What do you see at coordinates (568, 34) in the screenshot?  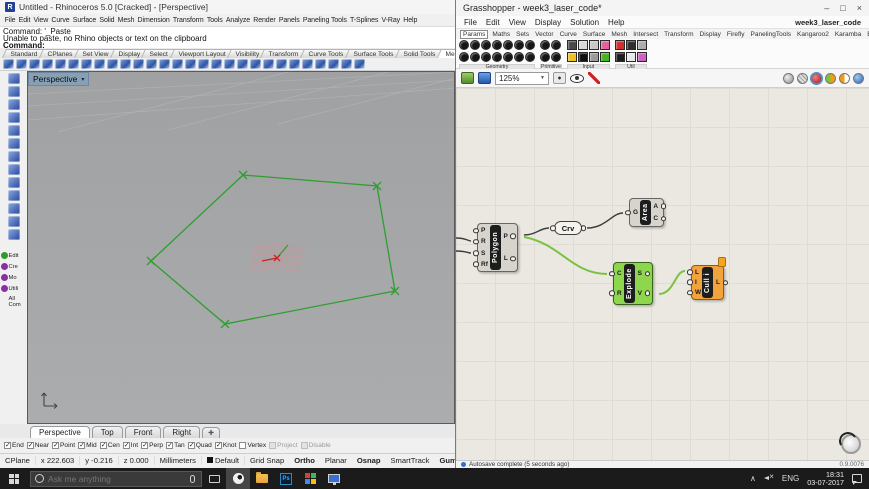 I see `category-tab: Curve` at bounding box center [568, 34].